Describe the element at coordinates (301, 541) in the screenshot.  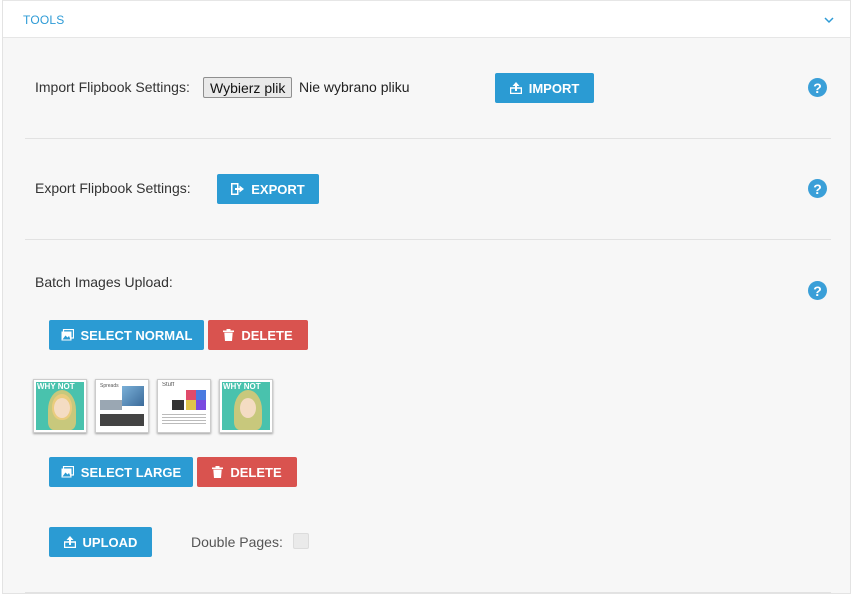
I see `double-pages-checkbox` at that location.